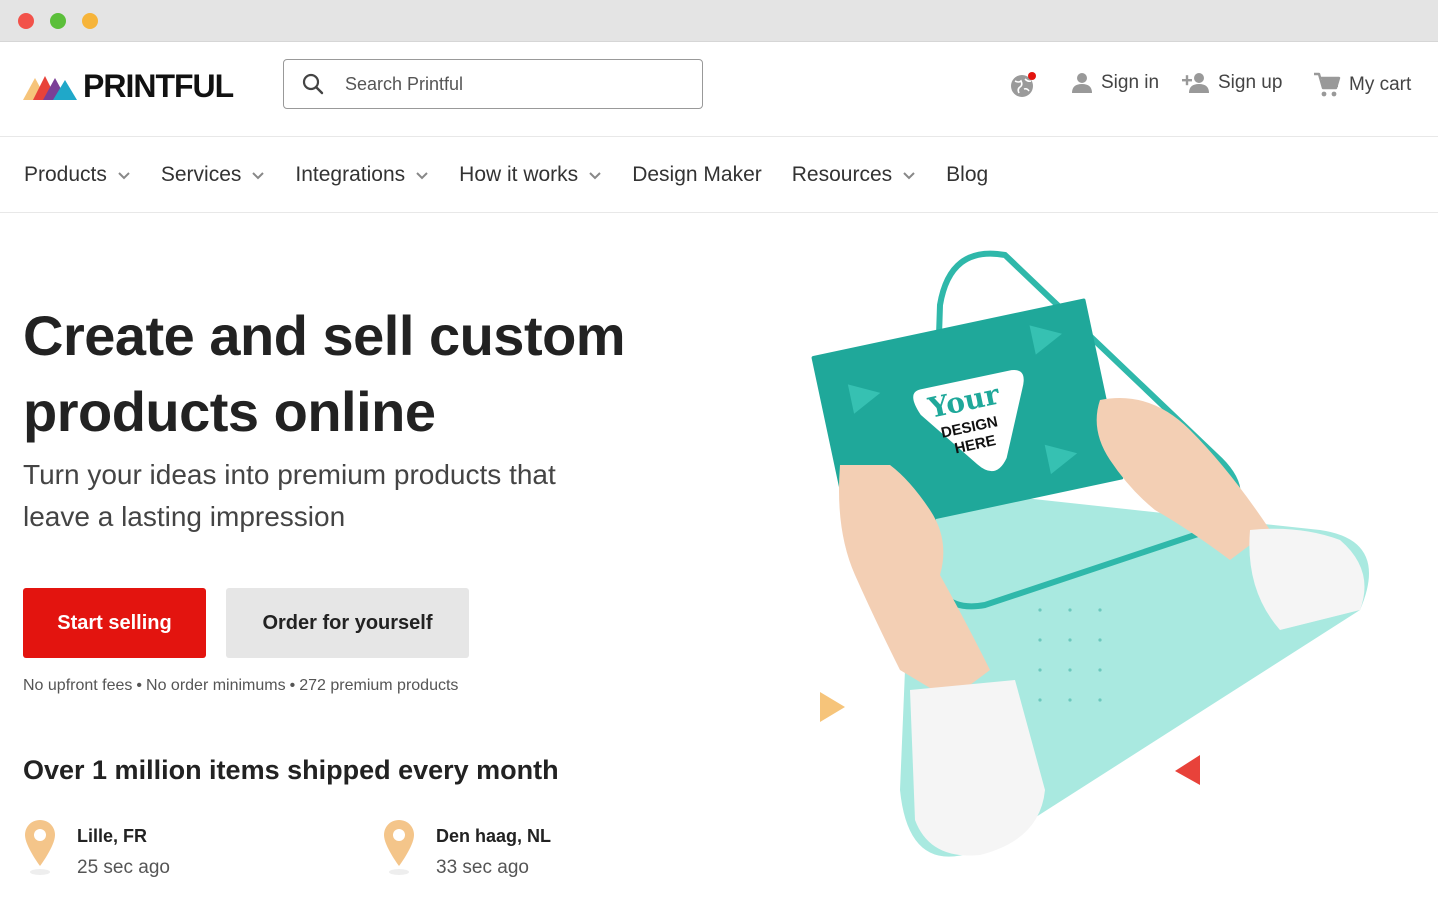 This screenshot has width=1438, height=907. I want to click on nav-resources: Resources, so click(854, 175).